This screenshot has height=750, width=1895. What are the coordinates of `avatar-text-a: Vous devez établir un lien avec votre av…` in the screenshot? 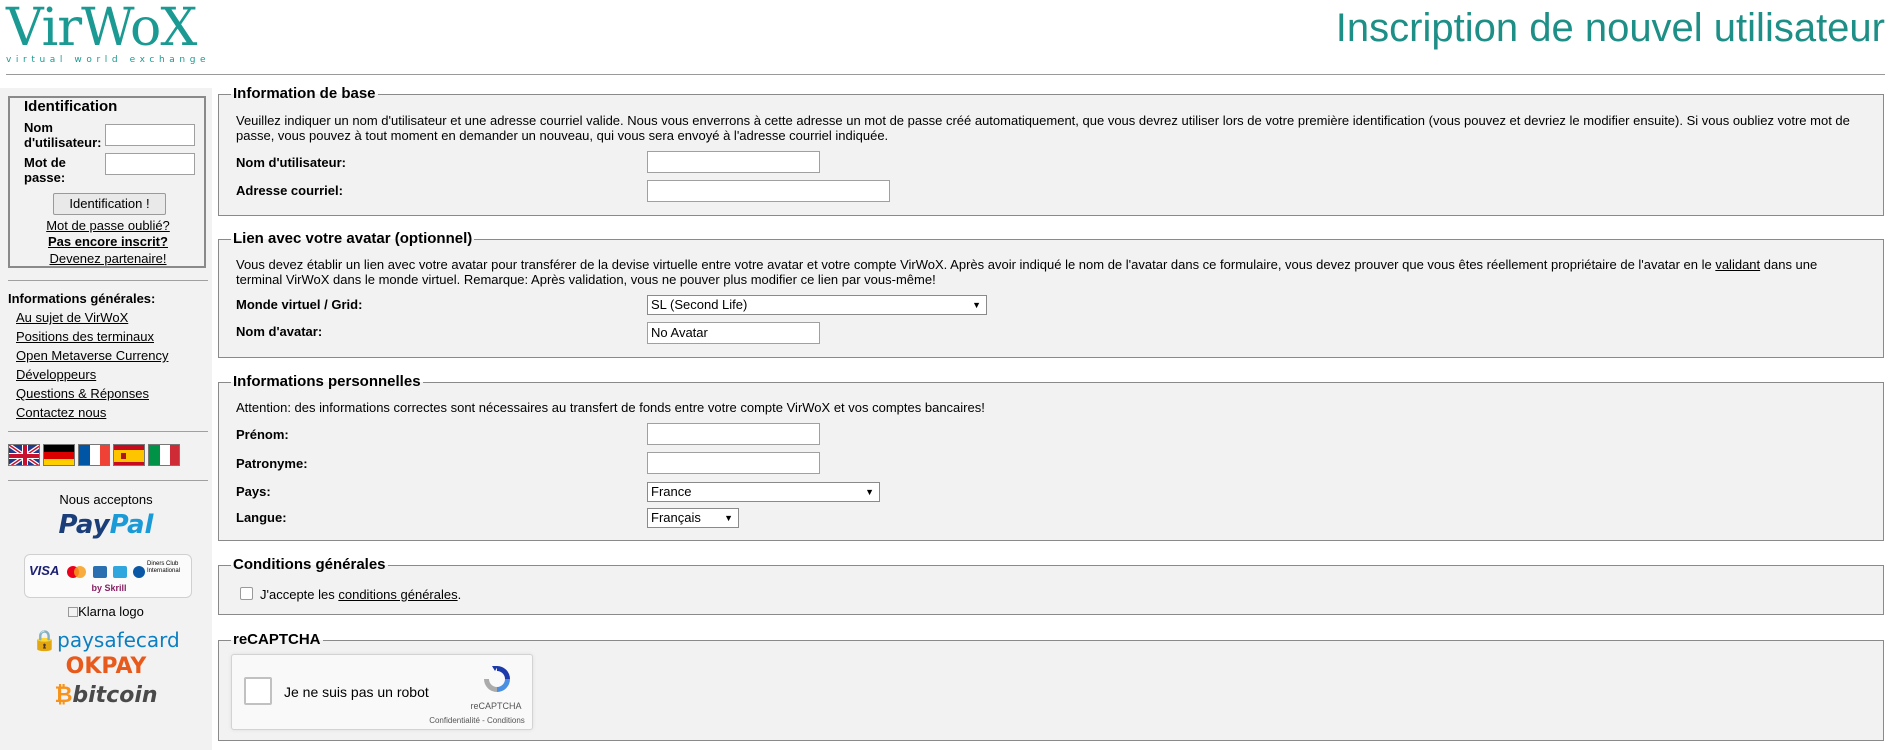 It's located at (976, 264).